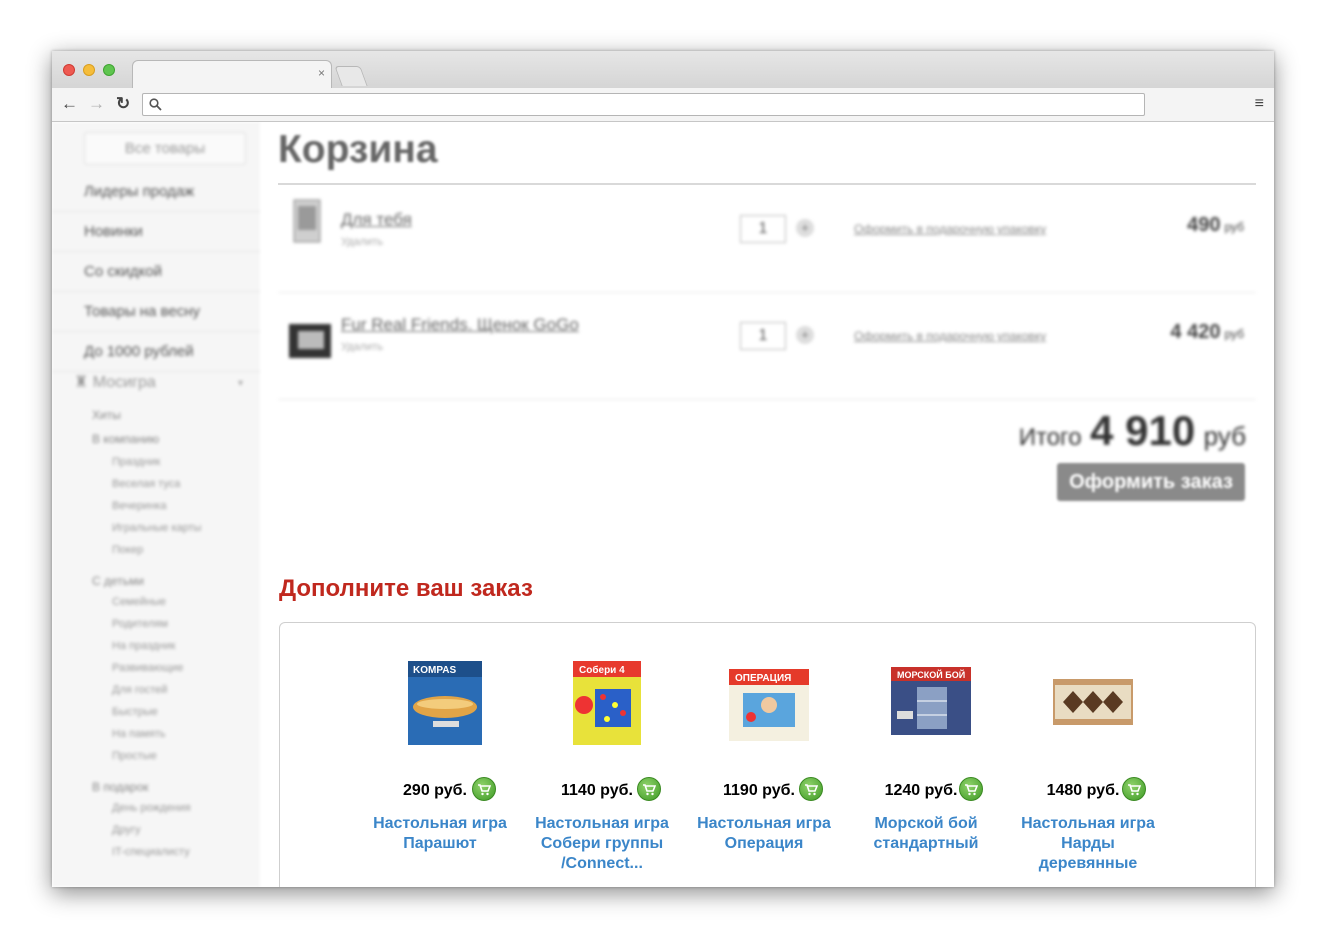 The height and width of the screenshot is (937, 1326). I want to click on svg-text: Собери 4, so click(602, 670).